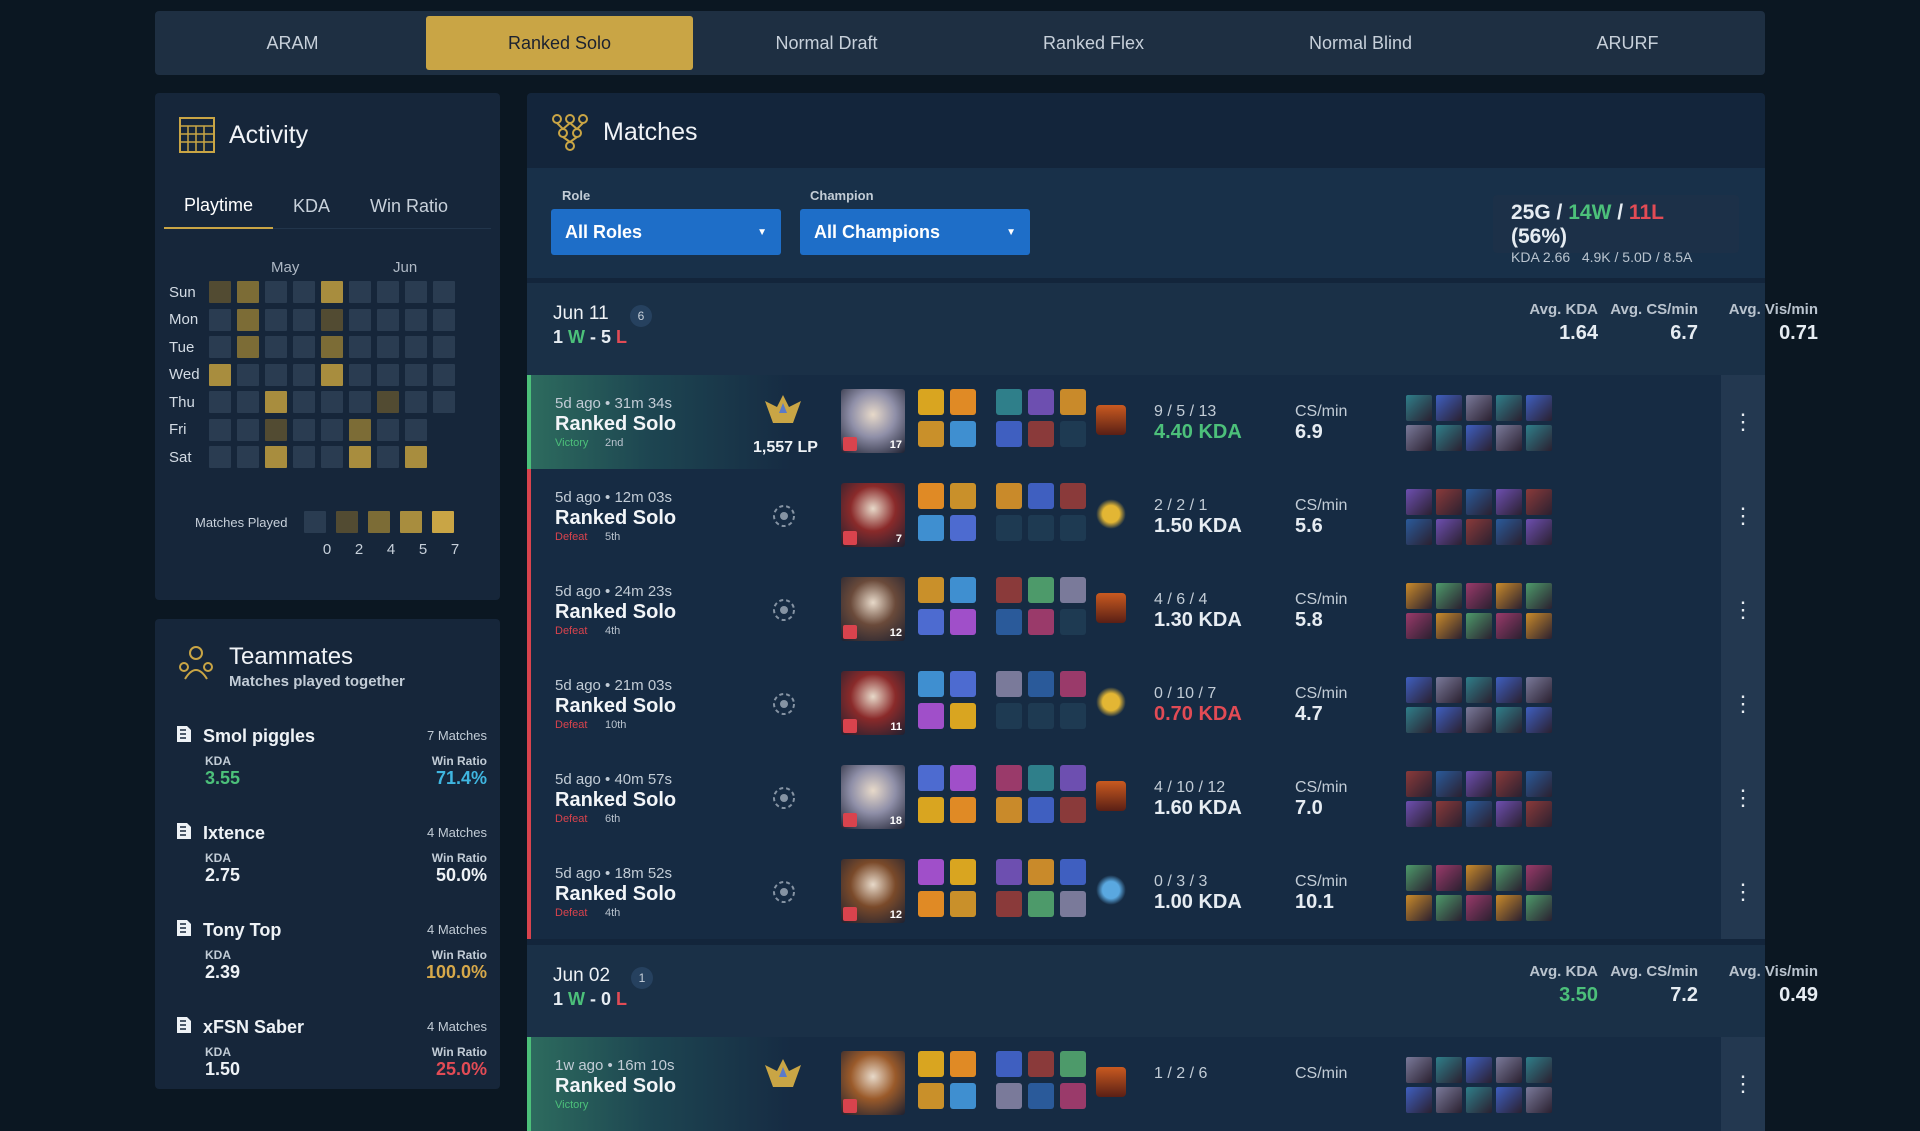 Image resolution: width=1920 pixels, height=1131 pixels. What do you see at coordinates (234, 833) in the screenshot?
I see `teammate-name: Ixtence` at bounding box center [234, 833].